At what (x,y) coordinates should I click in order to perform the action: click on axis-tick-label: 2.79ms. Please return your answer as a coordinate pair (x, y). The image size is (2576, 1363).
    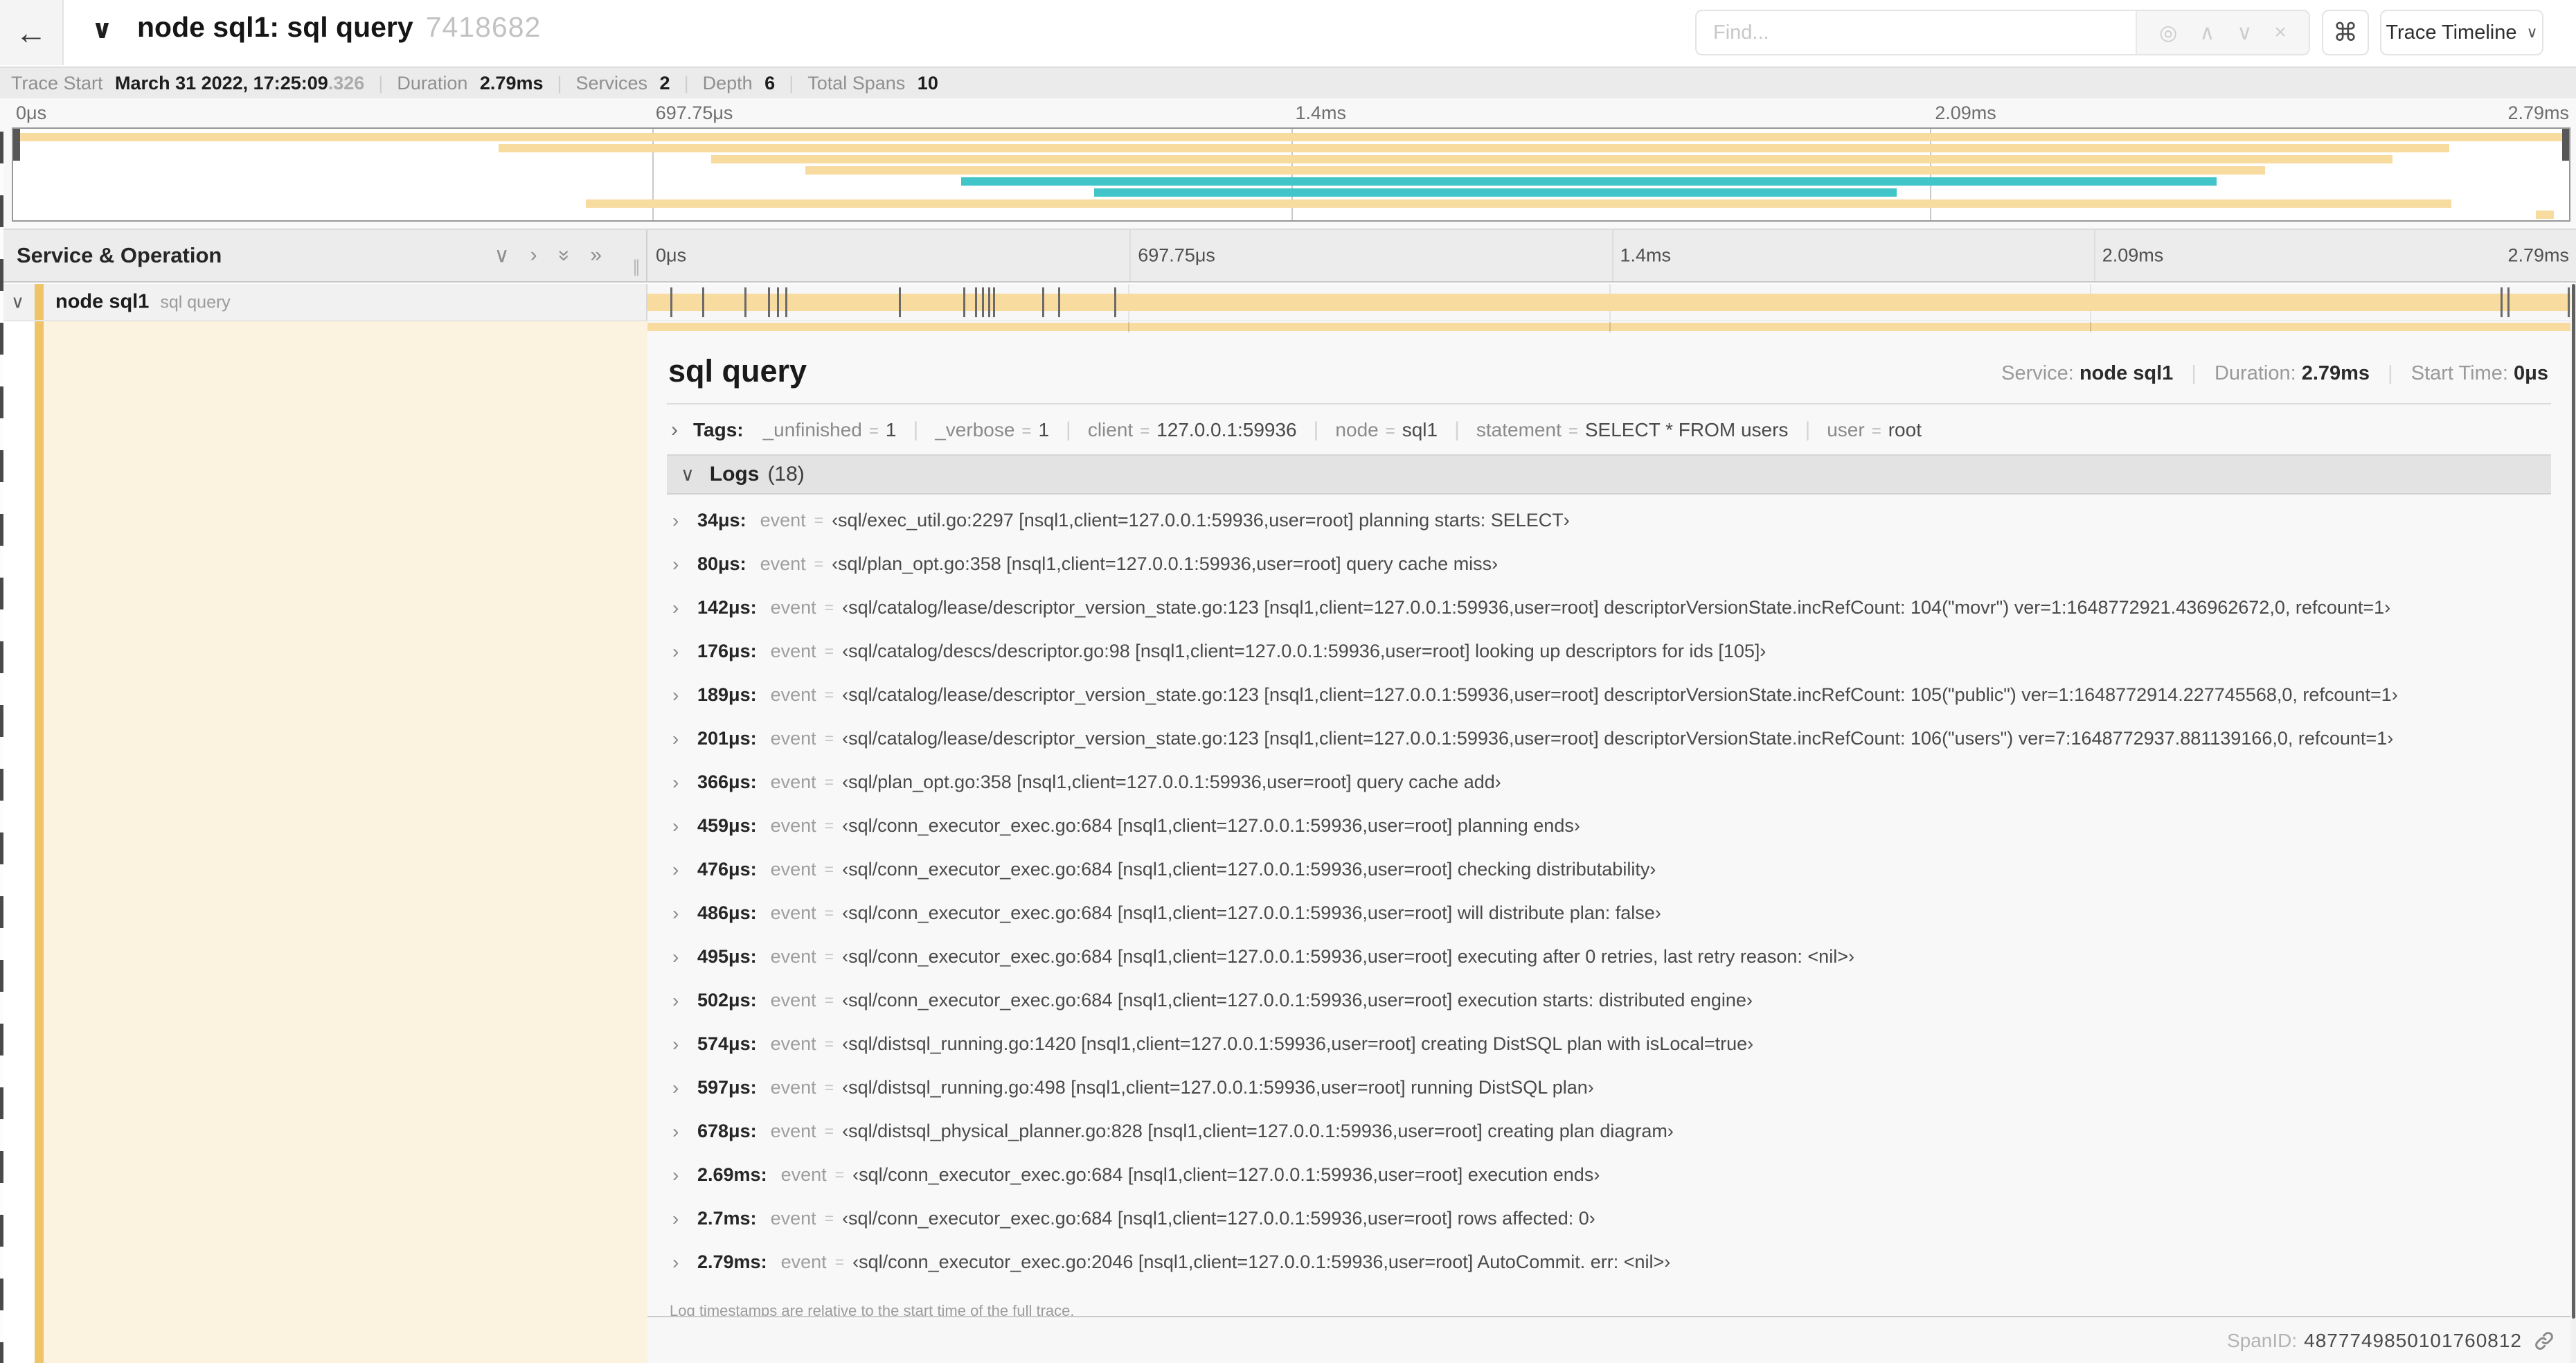
    Looking at the image, I should click on (2538, 113).